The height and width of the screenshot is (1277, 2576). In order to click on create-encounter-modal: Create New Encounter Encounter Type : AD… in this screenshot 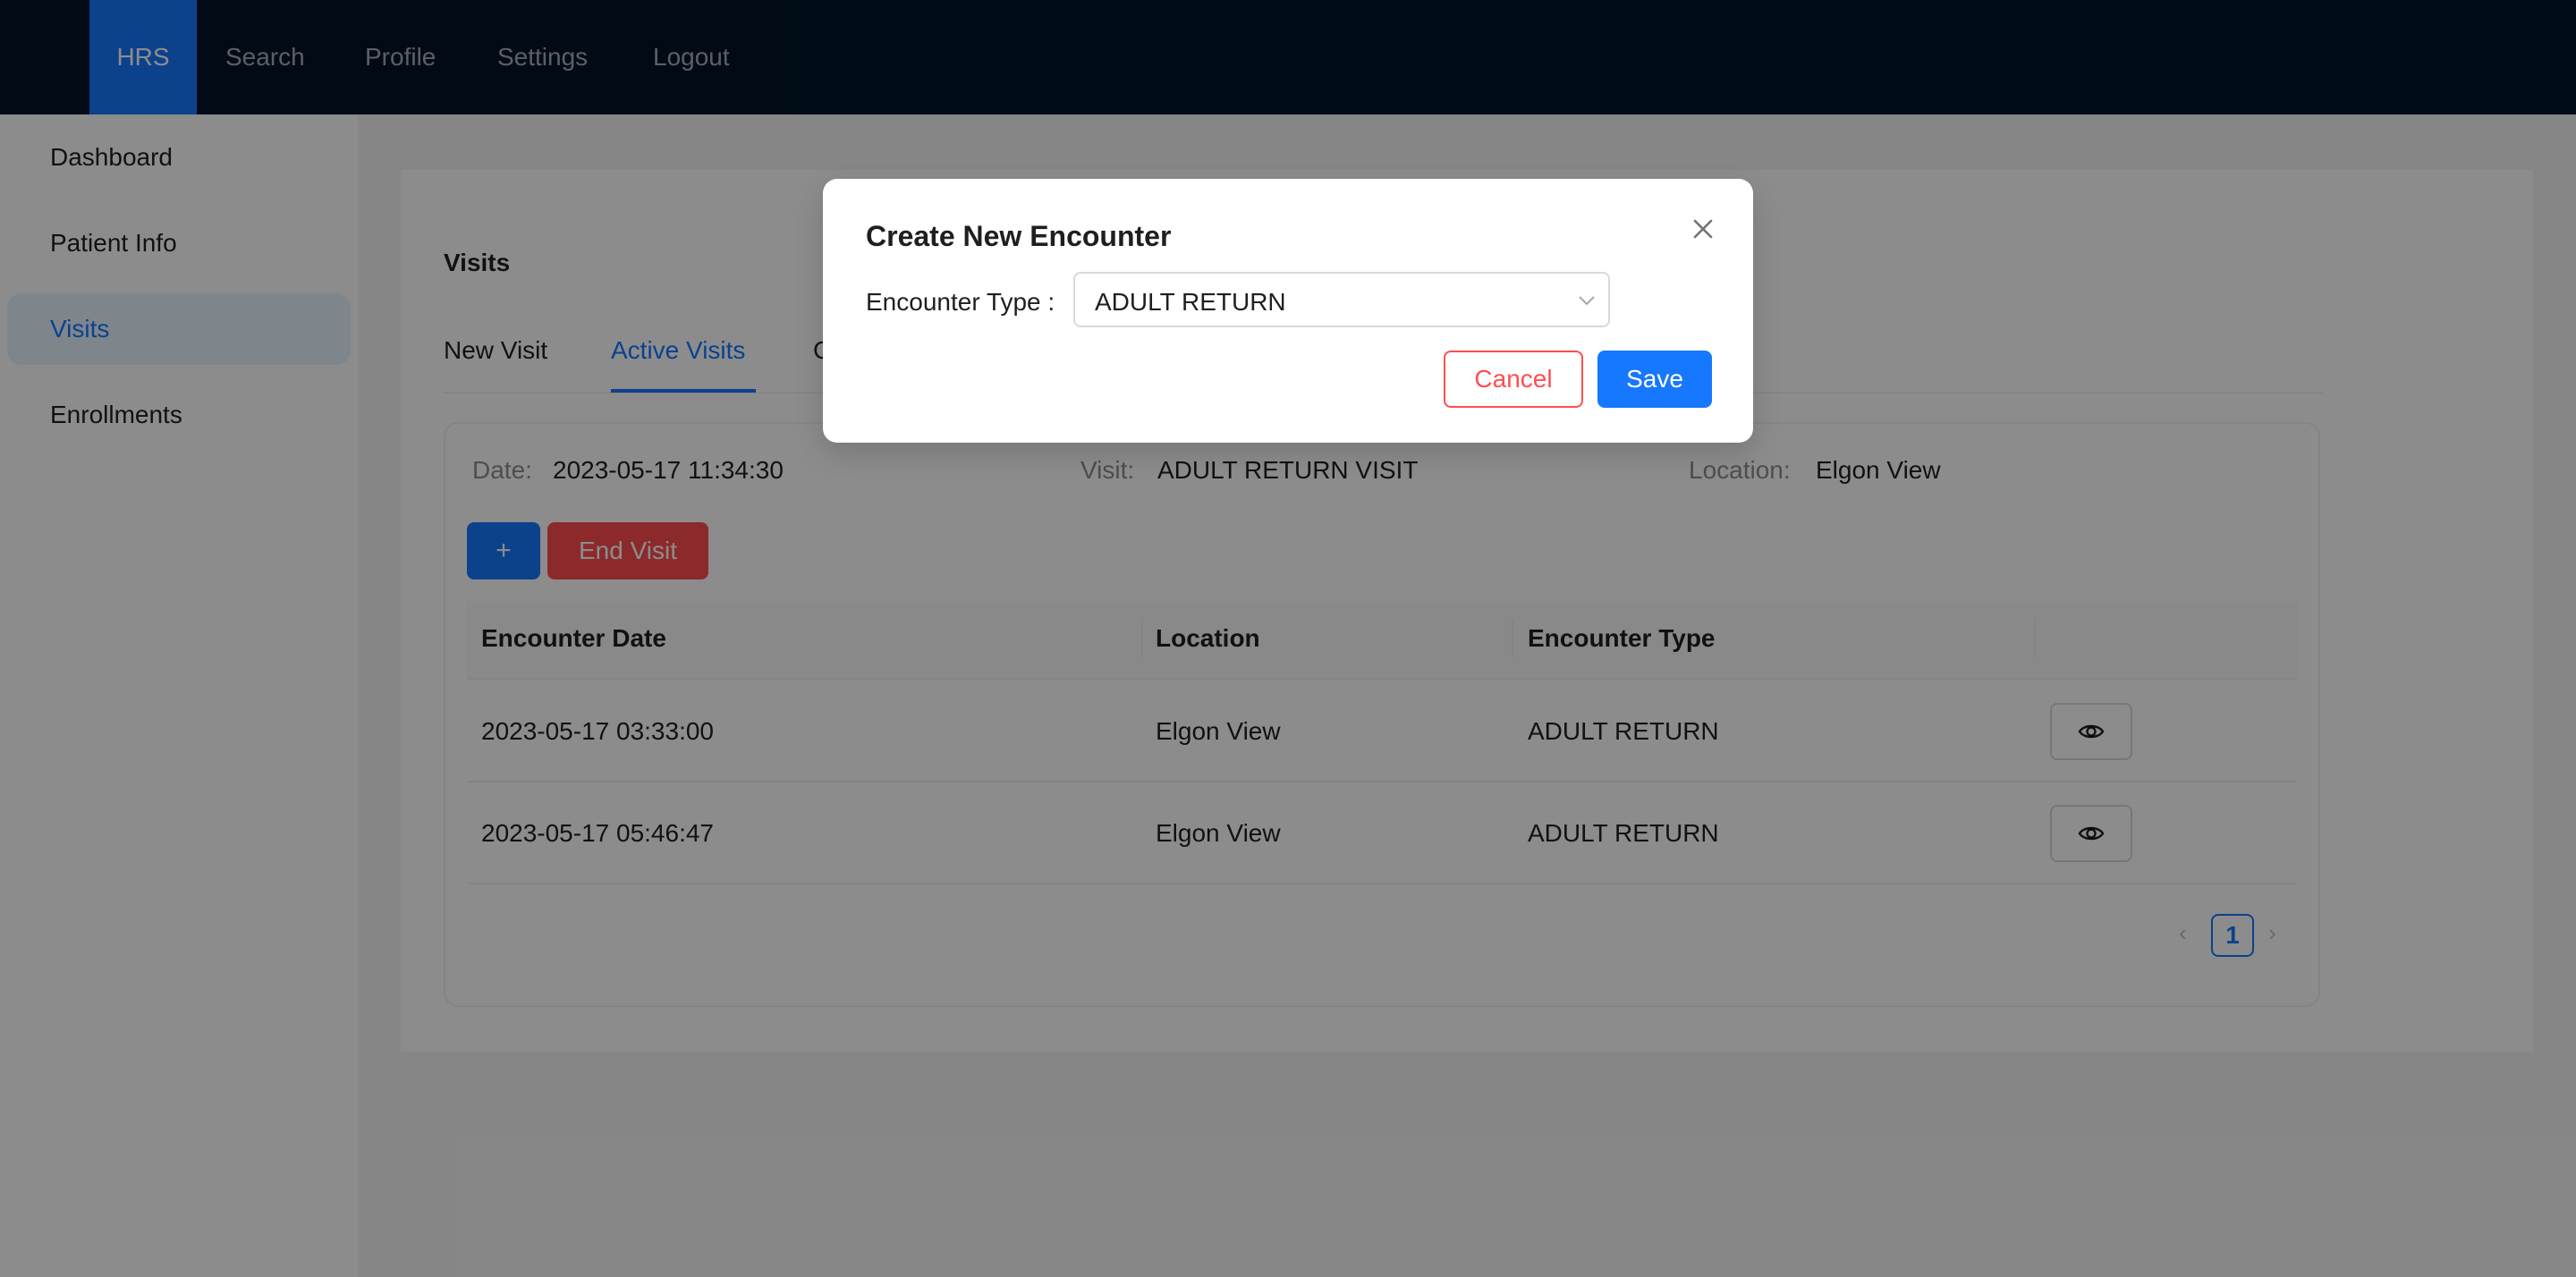, I will do `click(1288, 311)`.